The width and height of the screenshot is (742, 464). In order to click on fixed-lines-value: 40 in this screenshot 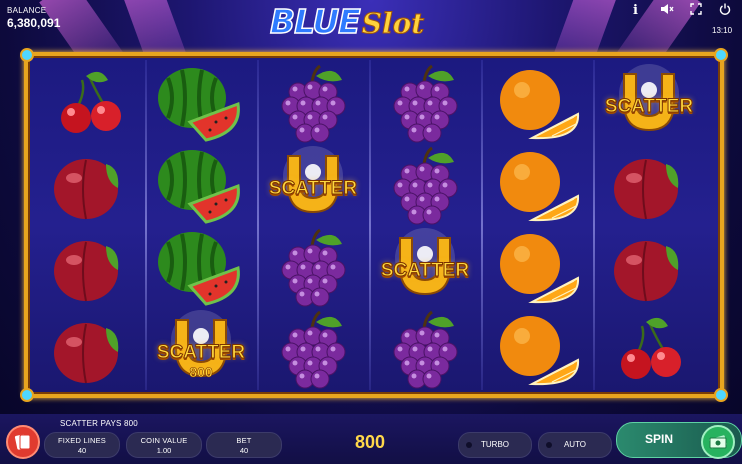, I will do `click(82, 450)`.